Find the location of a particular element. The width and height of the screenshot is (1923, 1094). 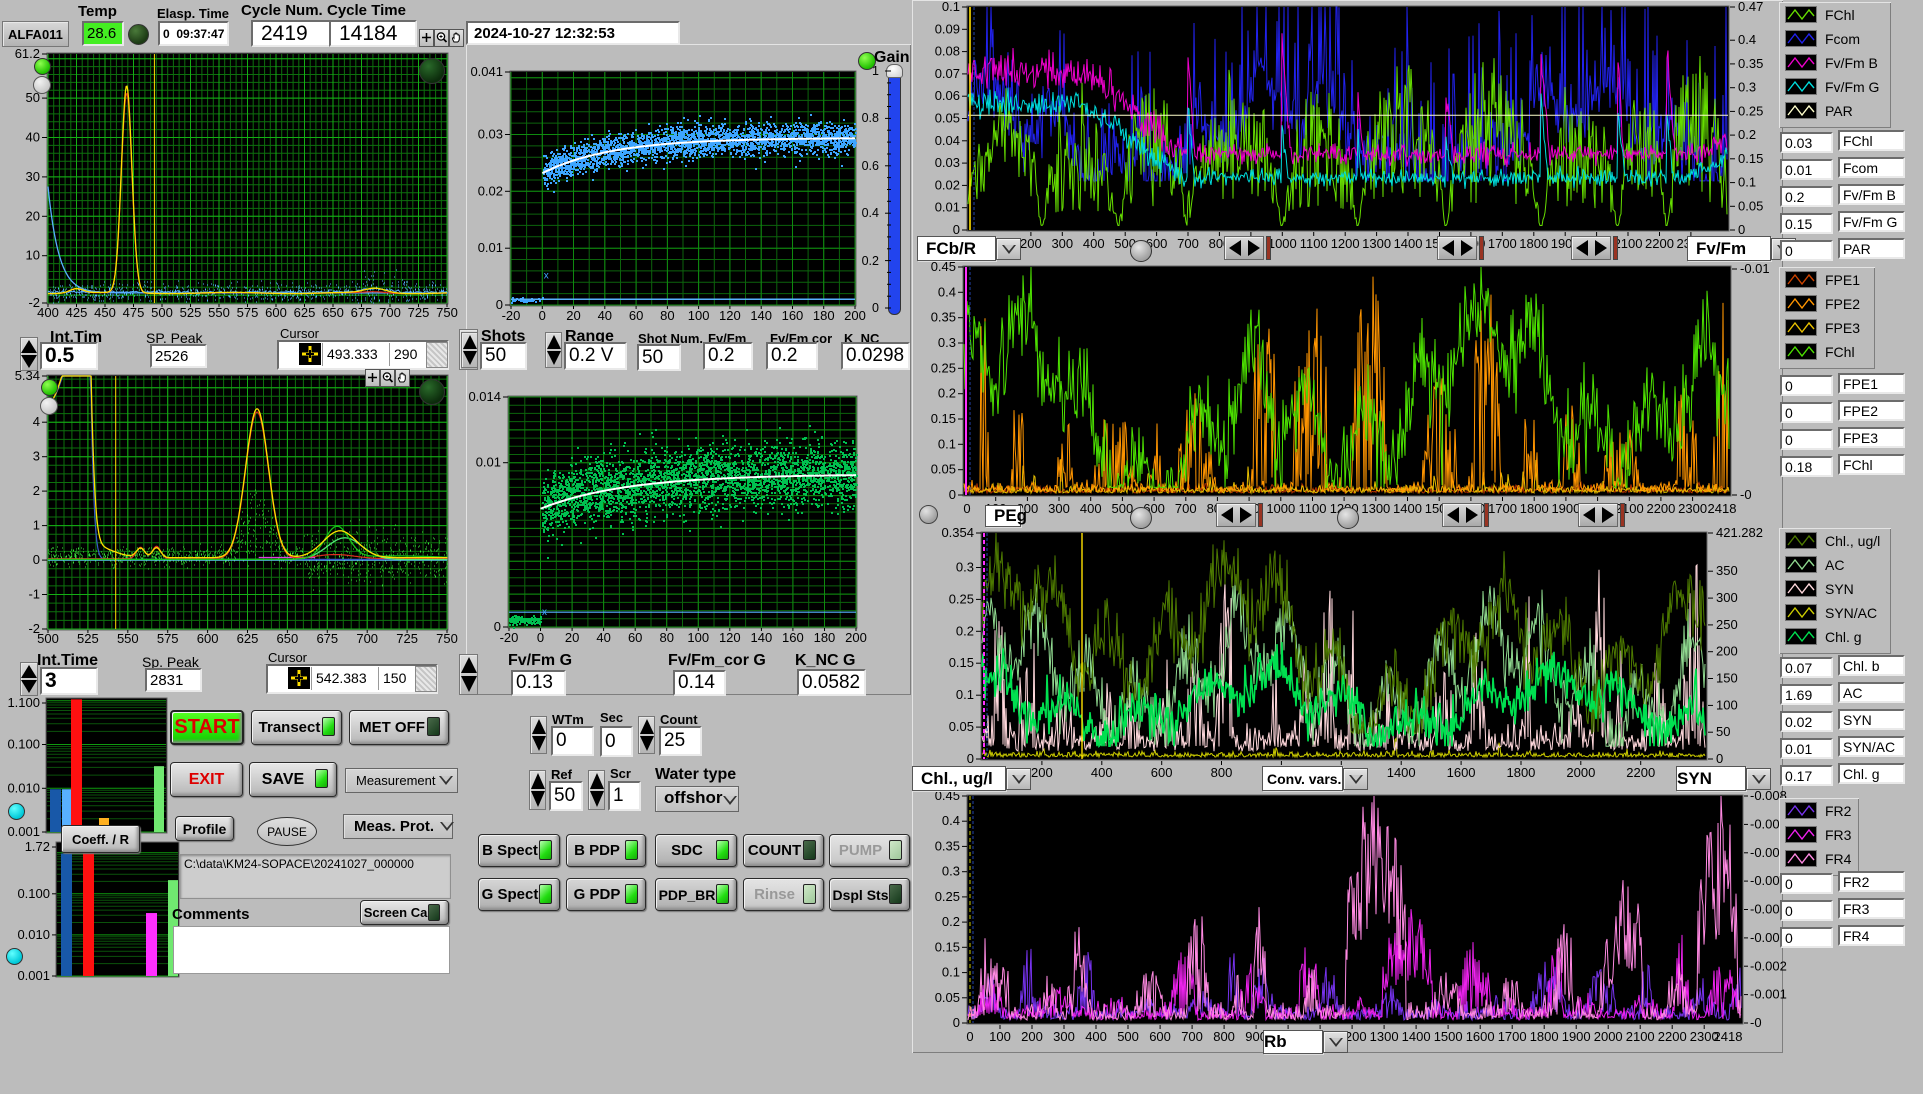

svg-text: 350 is located at coordinates (1727, 570).